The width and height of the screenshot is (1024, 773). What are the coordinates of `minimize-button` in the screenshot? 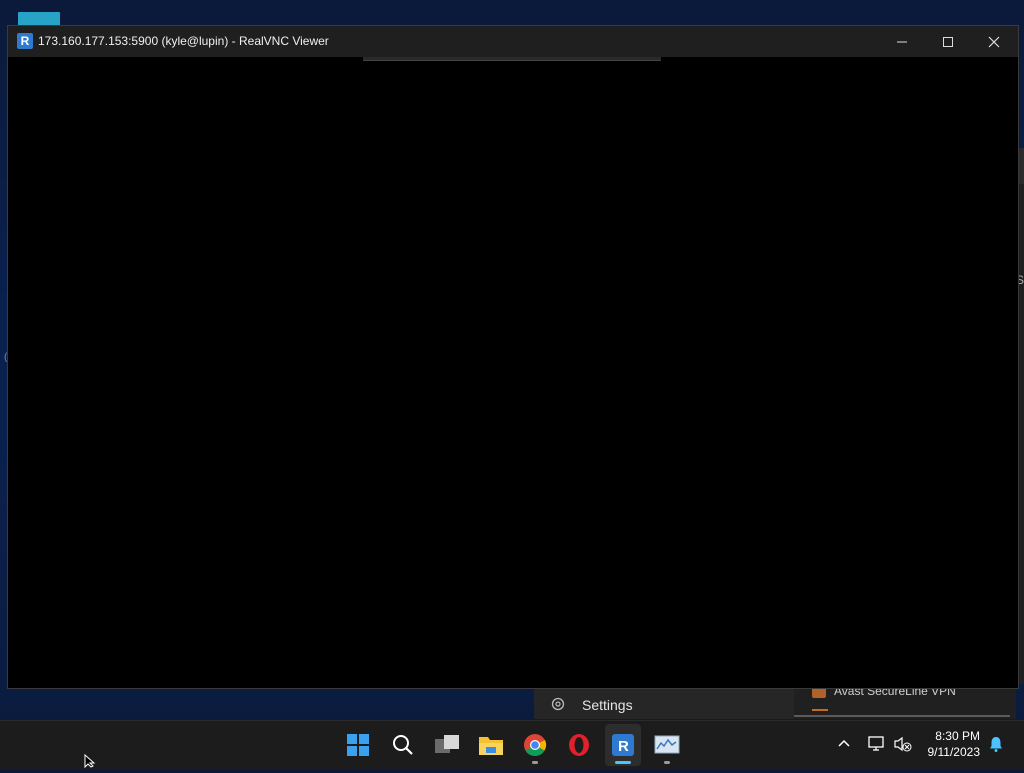 It's located at (902, 41).